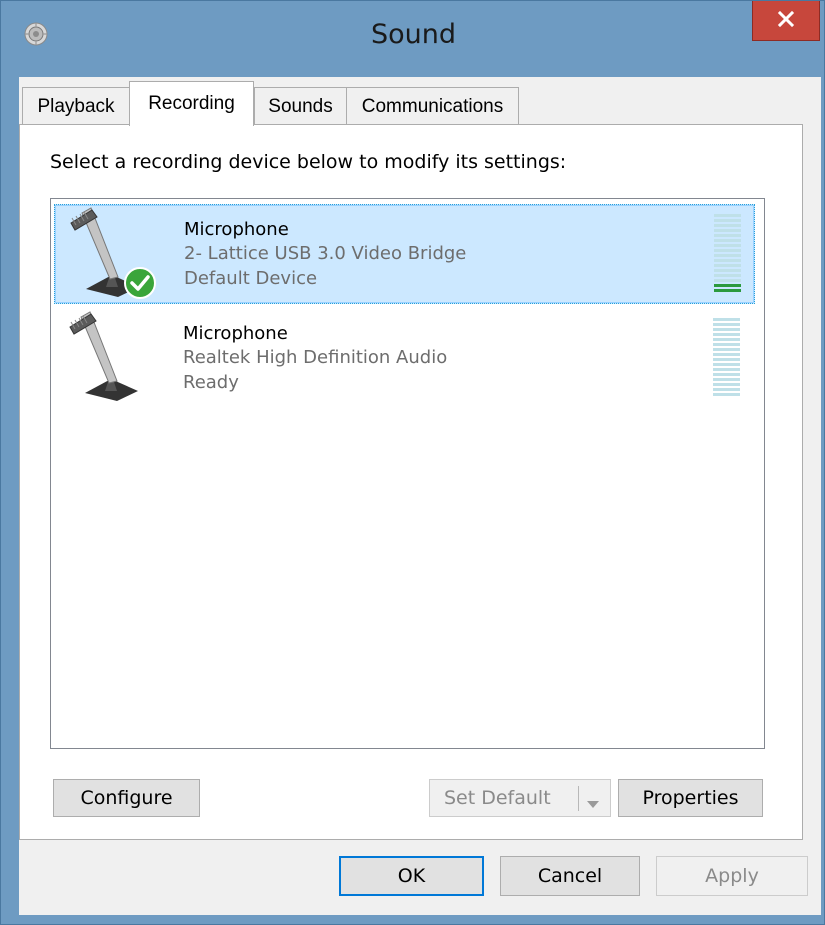 The width and height of the screenshot is (825, 925). I want to click on split-divider, so click(578, 798).